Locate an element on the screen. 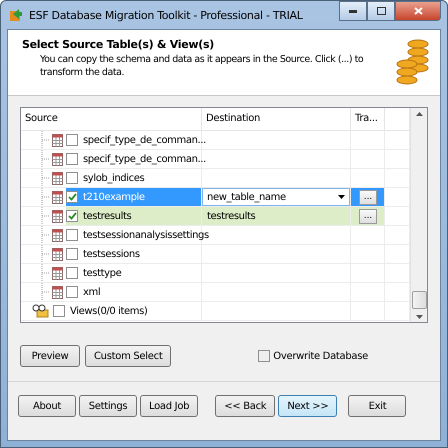 This screenshot has width=448, height=448. app-icon is located at coordinates (16, 15).